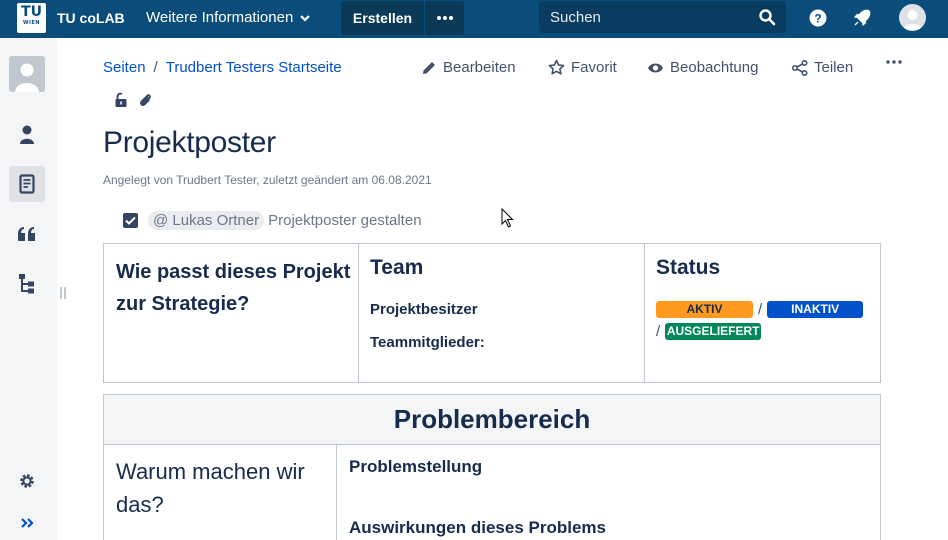 The image size is (948, 540). I want to click on create-more-button, so click(444, 18).